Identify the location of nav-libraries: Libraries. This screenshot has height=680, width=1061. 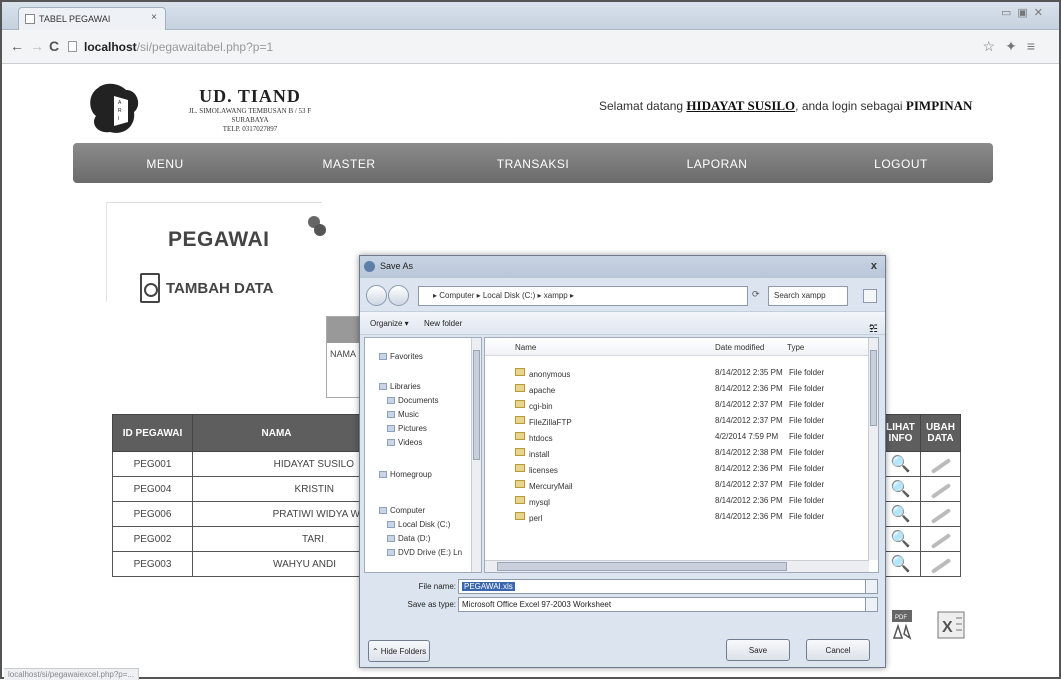
(400, 386).